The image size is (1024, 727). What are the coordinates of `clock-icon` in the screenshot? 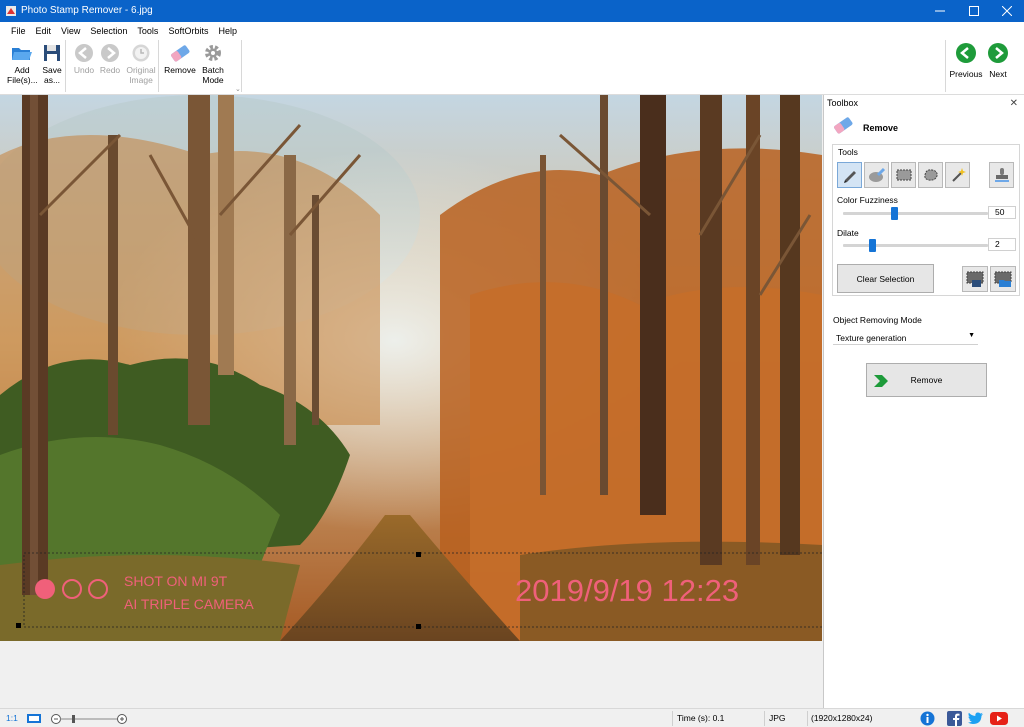 It's located at (141, 53).